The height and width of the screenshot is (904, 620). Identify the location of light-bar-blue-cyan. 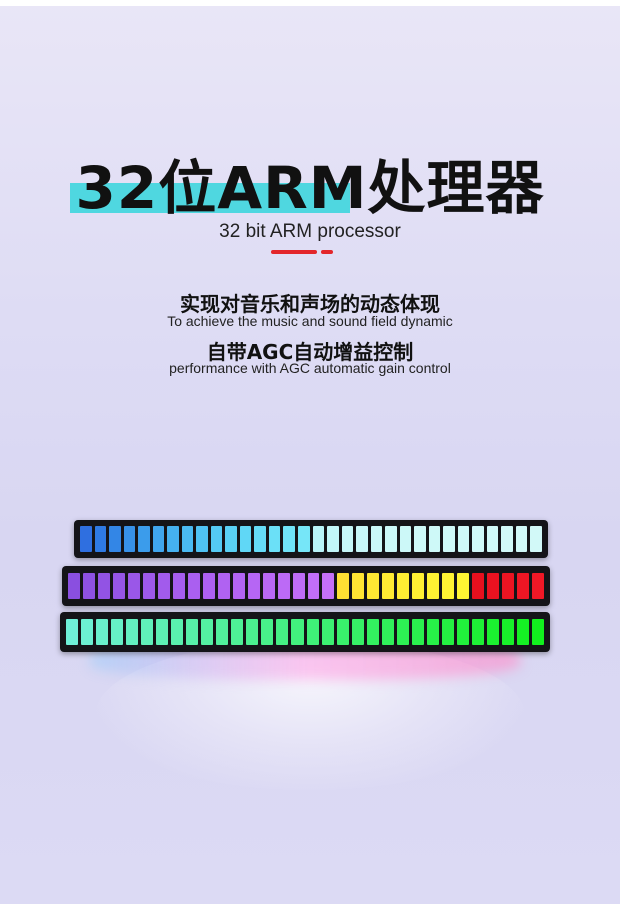
(311, 539).